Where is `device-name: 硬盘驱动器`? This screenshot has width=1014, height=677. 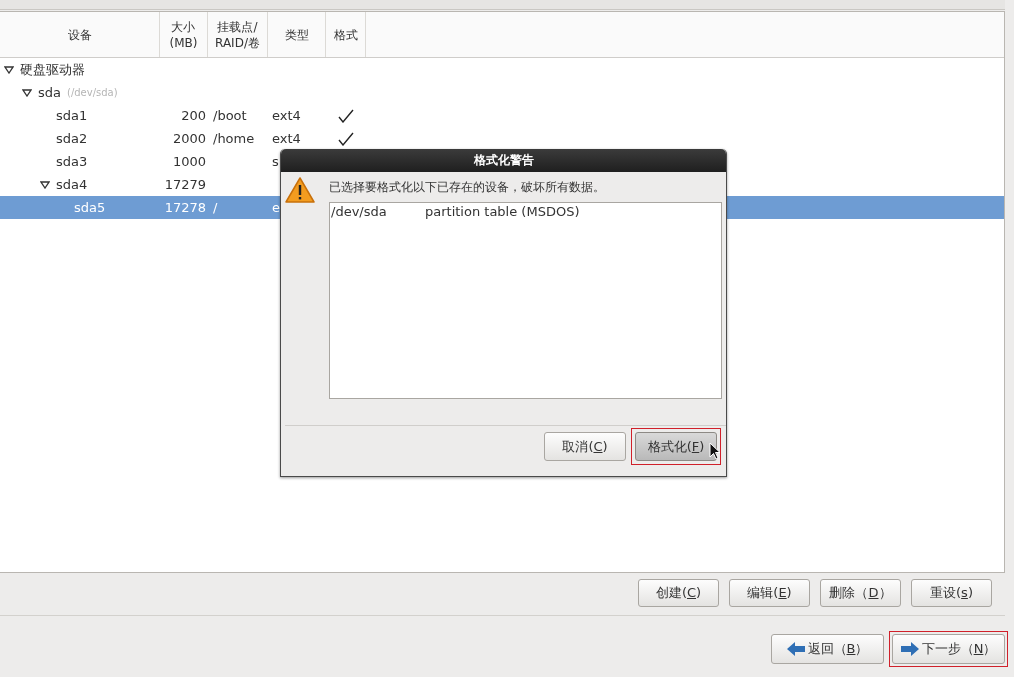
device-name: 硬盘驱动器 is located at coordinates (52, 69).